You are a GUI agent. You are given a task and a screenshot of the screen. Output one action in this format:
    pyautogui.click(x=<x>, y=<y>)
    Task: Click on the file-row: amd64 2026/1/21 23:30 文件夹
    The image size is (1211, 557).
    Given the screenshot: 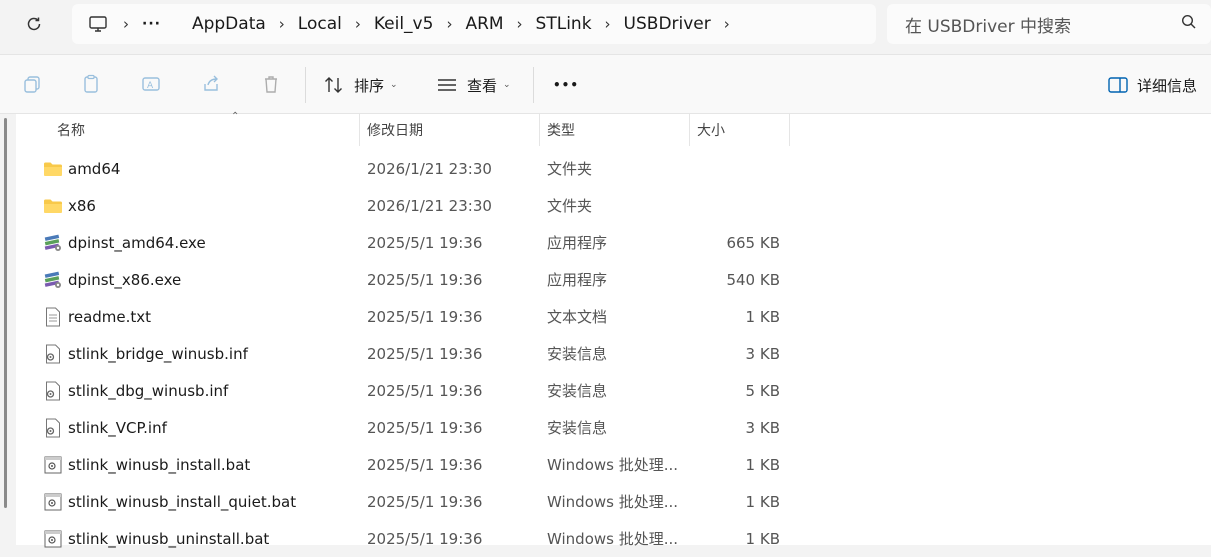 What is the action you would take?
    pyautogui.click(x=613, y=168)
    